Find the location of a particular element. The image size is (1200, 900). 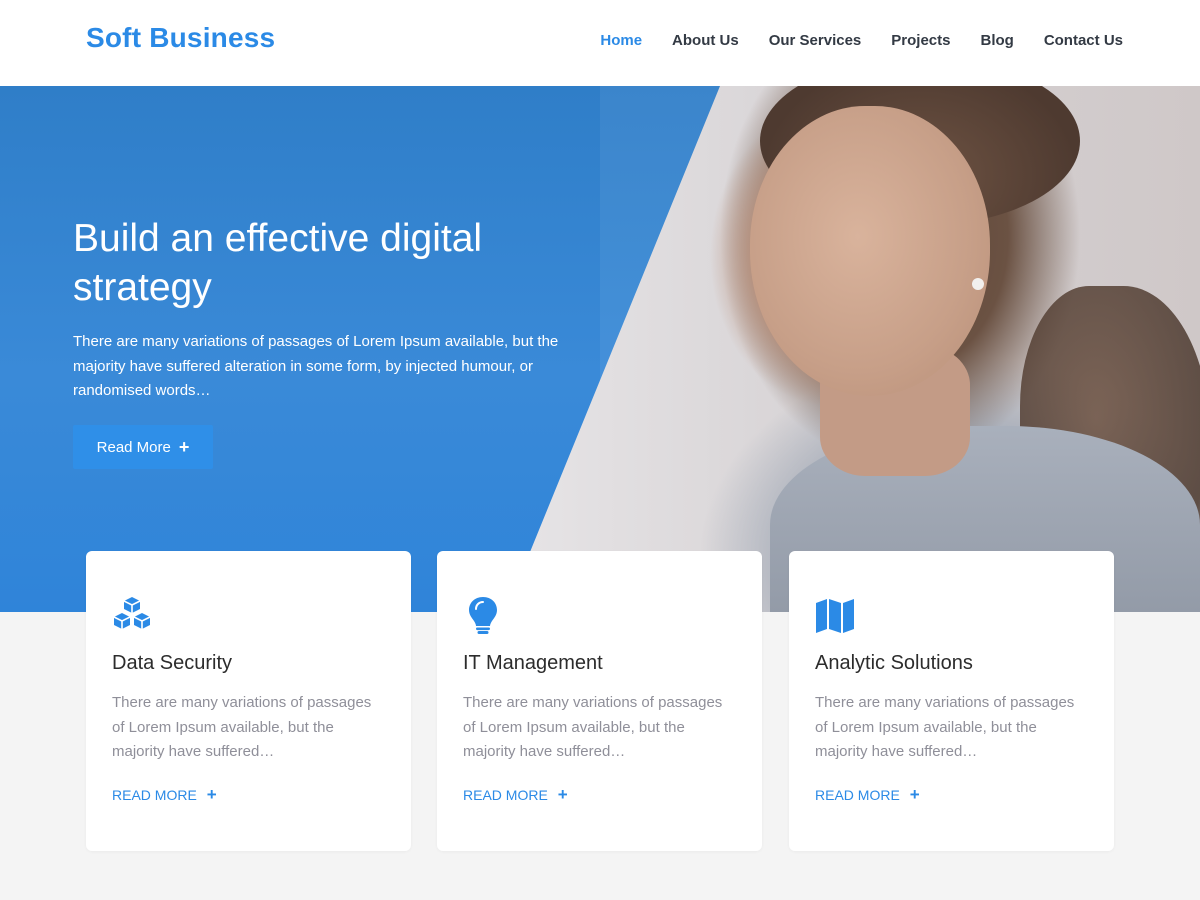

nav-contact-us: Contact Us is located at coordinates (1083, 40).